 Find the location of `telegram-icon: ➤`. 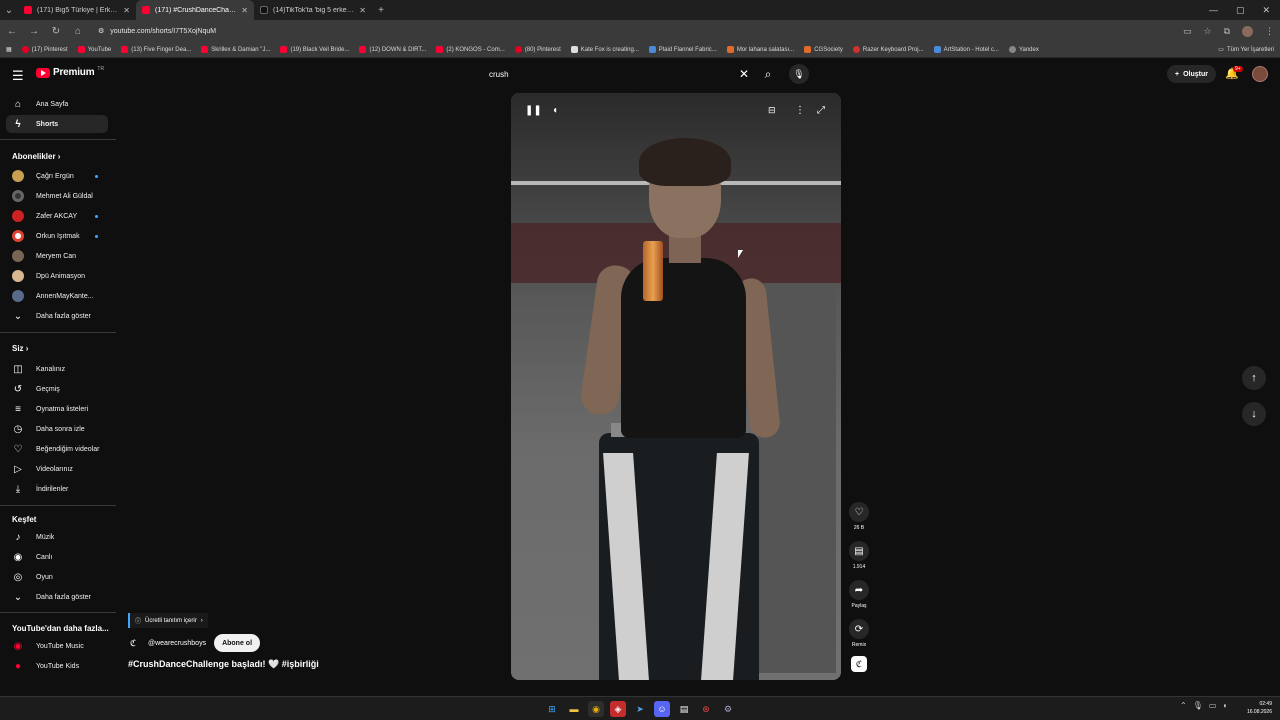

telegram-icon: ➤ is located at coordinates (640, 709).